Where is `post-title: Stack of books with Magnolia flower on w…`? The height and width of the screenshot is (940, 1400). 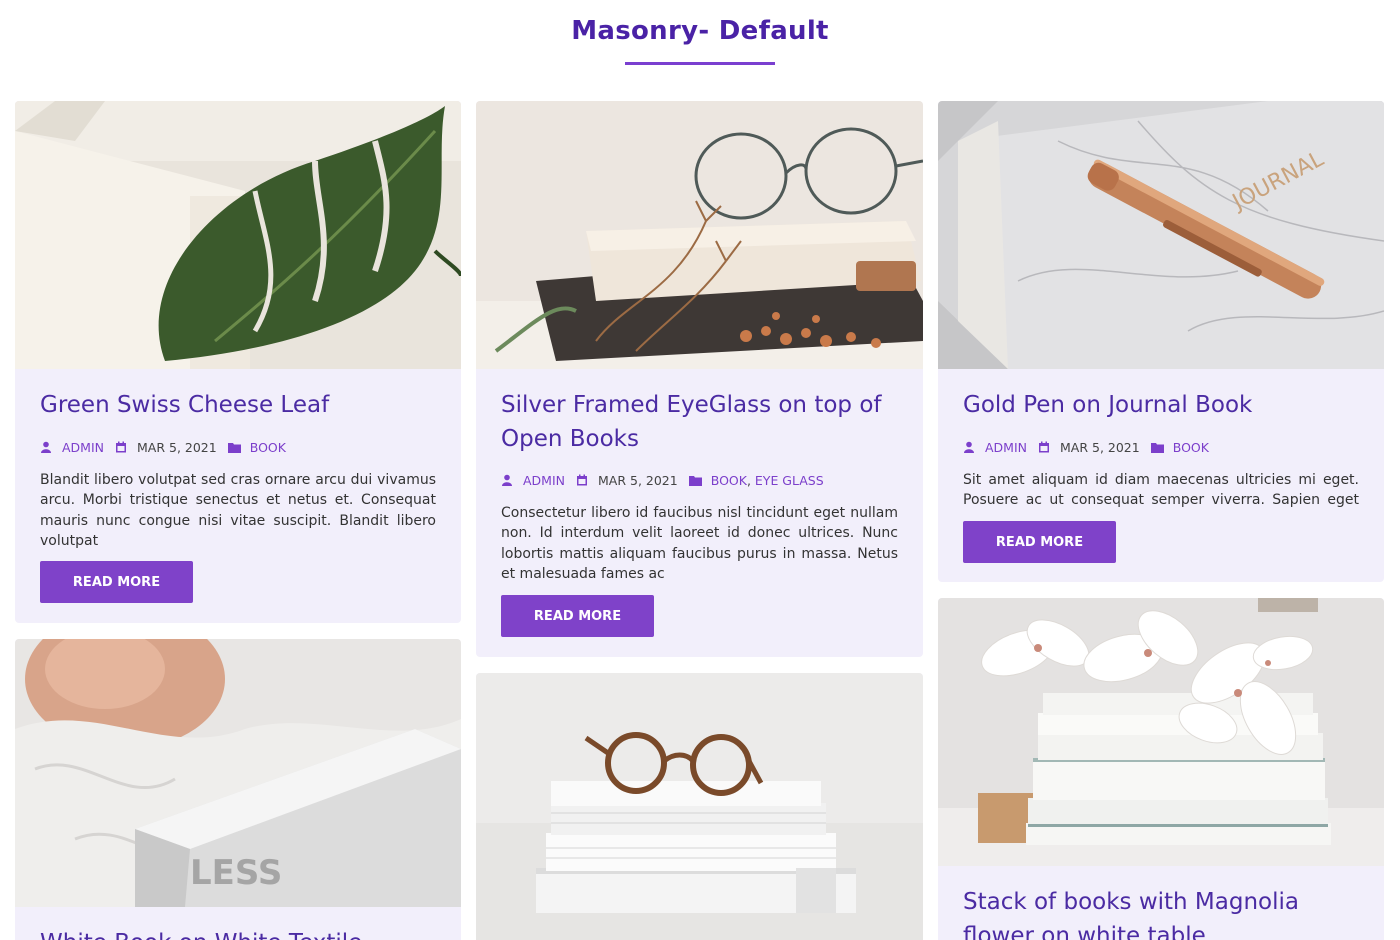 post-title: Stack of books with Magnolia flower on w… is located at coordinates (1161, 912).